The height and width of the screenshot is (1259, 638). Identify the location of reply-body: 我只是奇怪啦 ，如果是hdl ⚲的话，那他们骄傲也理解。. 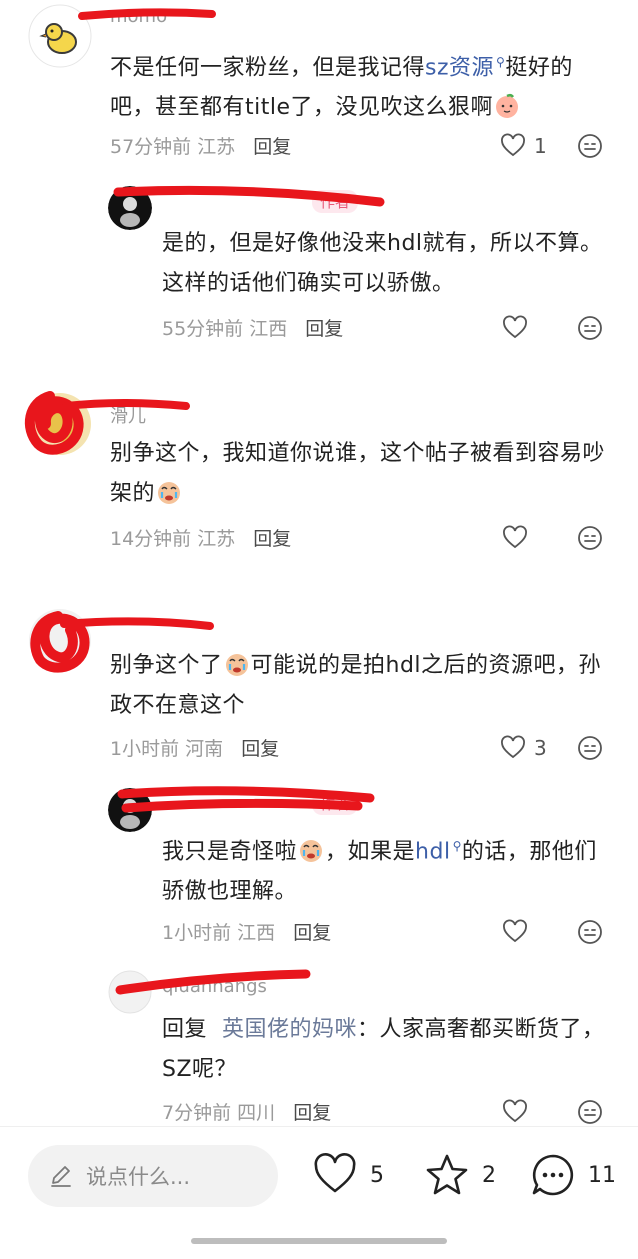
(387, 869).